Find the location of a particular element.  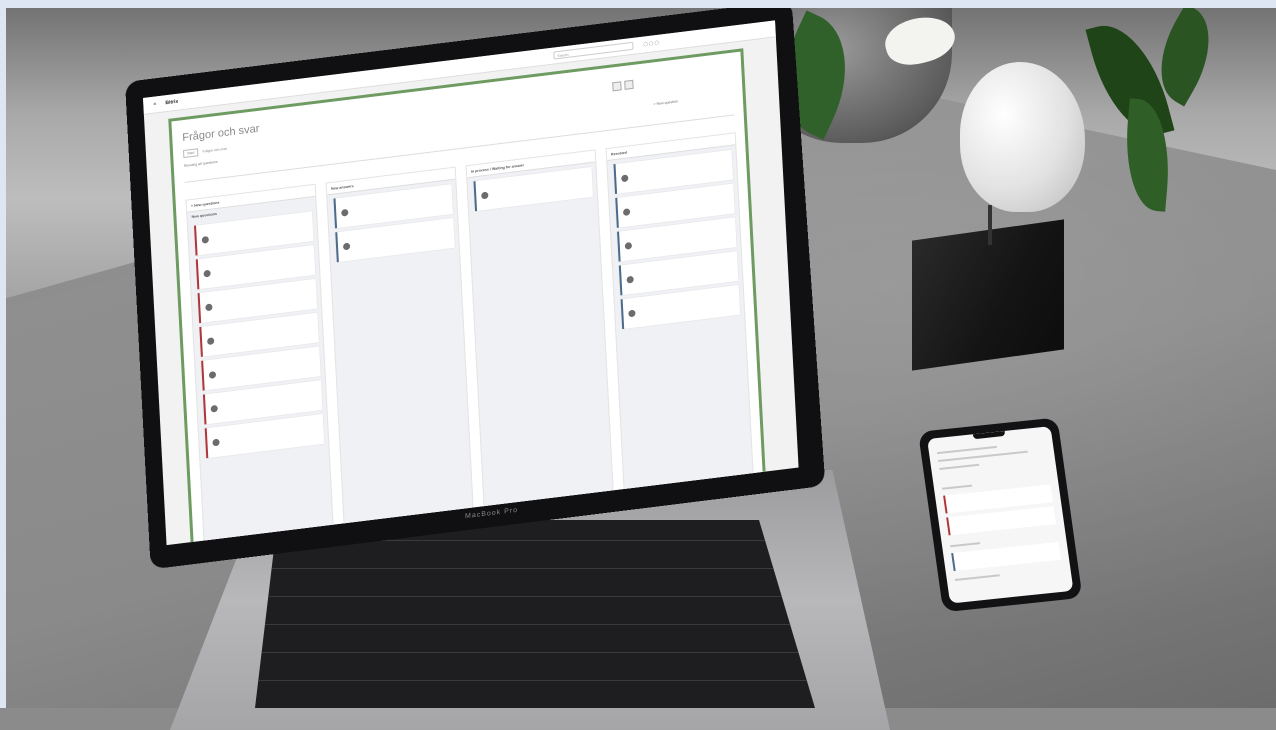

breadcrumb-item: Start is located at coordinates (190, 153).